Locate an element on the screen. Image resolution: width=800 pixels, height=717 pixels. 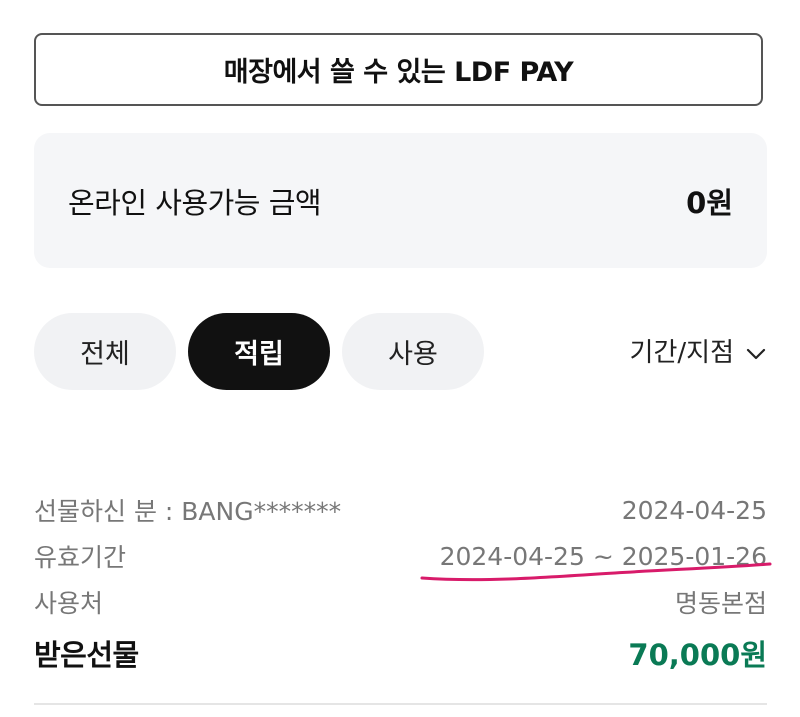
tab-earned: 적립 is located at coordinates (259, 351).